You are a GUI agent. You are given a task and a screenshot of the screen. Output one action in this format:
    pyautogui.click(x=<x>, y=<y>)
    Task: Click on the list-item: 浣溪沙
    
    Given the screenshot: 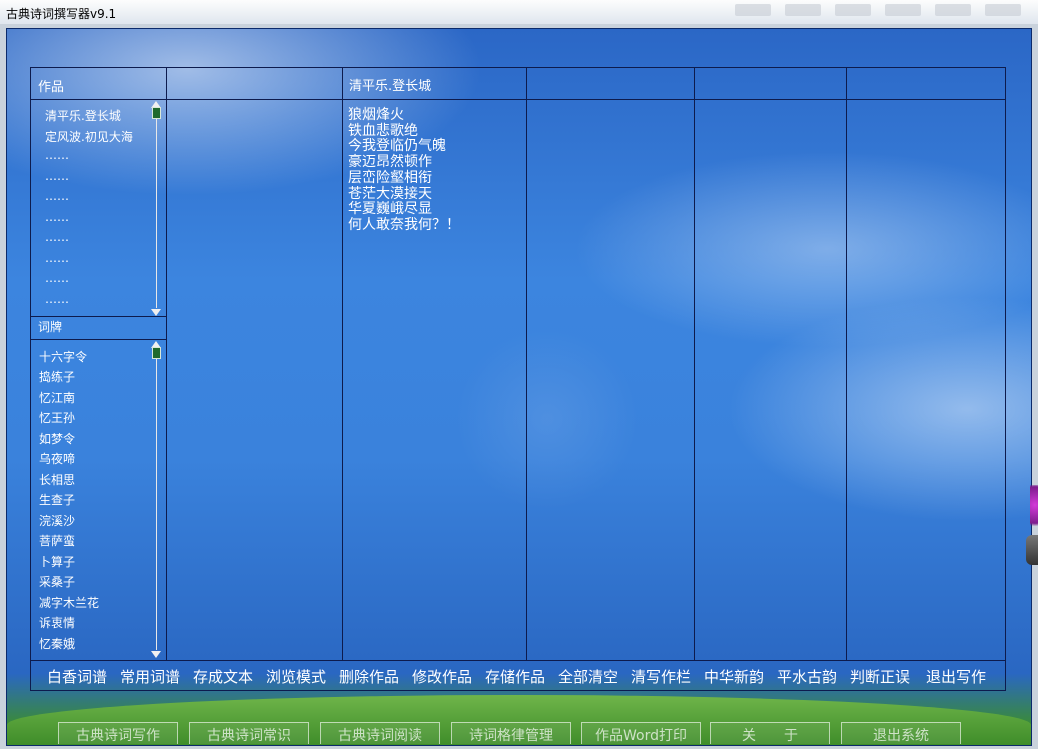 What is the action you would take?
    pyautogui.click(x=57, y=520)
    